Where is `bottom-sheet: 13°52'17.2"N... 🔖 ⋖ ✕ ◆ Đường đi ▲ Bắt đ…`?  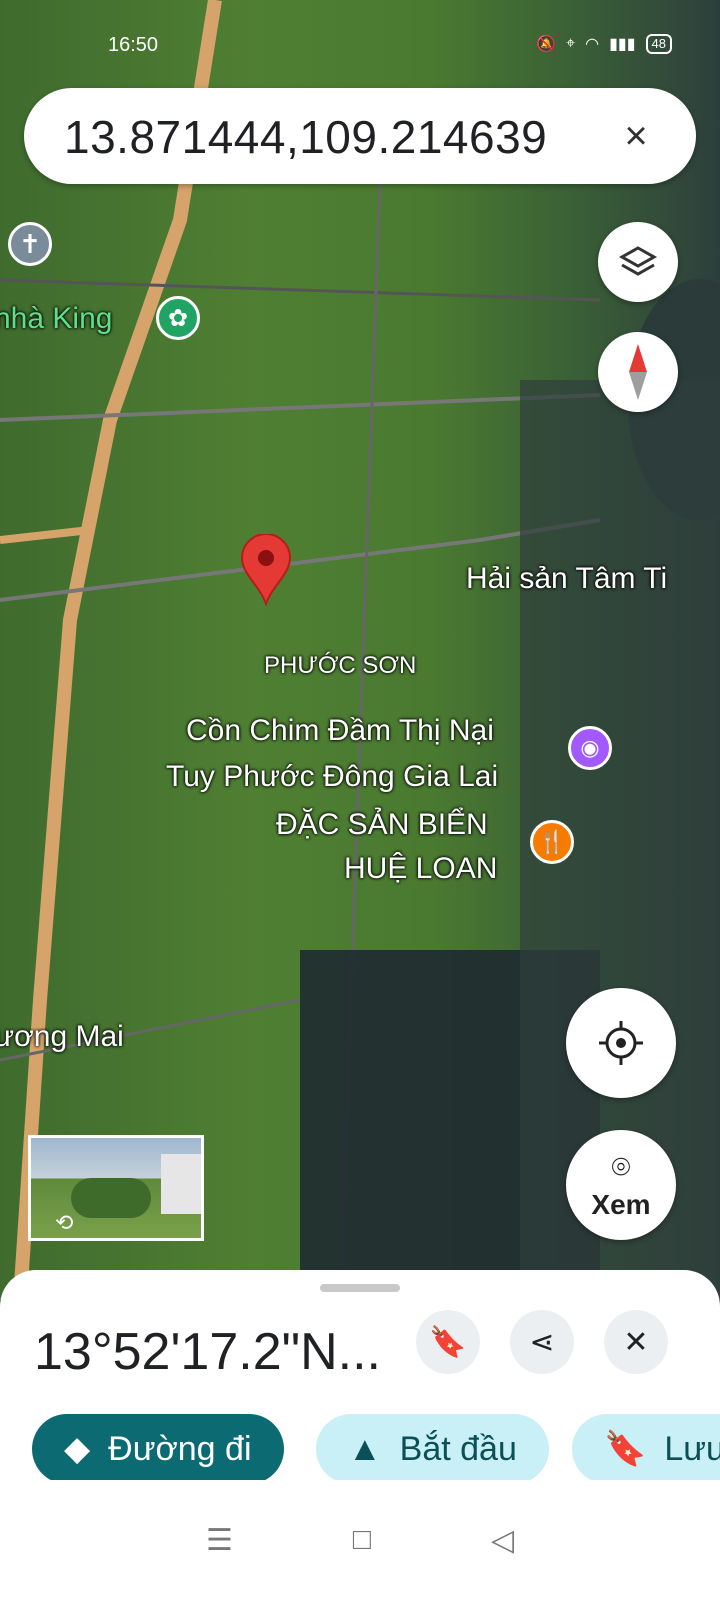
bottom-sheet: 13°52'17.2"N... 🔖 ⋖ ✕ ◆ Đường đi ▲ Bắt đ… is located at coordinates (360, 1385).